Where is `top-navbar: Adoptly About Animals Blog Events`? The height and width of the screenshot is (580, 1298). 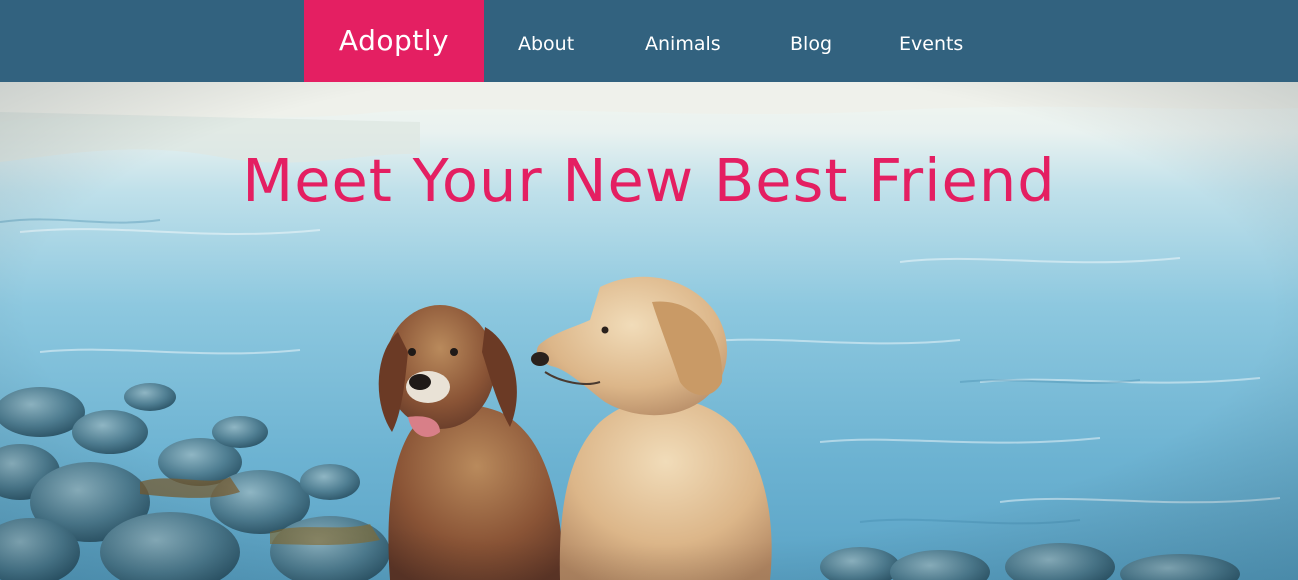
top-navbar: Adoptly About Animals Blog Events is located at coordinates (649, 41).